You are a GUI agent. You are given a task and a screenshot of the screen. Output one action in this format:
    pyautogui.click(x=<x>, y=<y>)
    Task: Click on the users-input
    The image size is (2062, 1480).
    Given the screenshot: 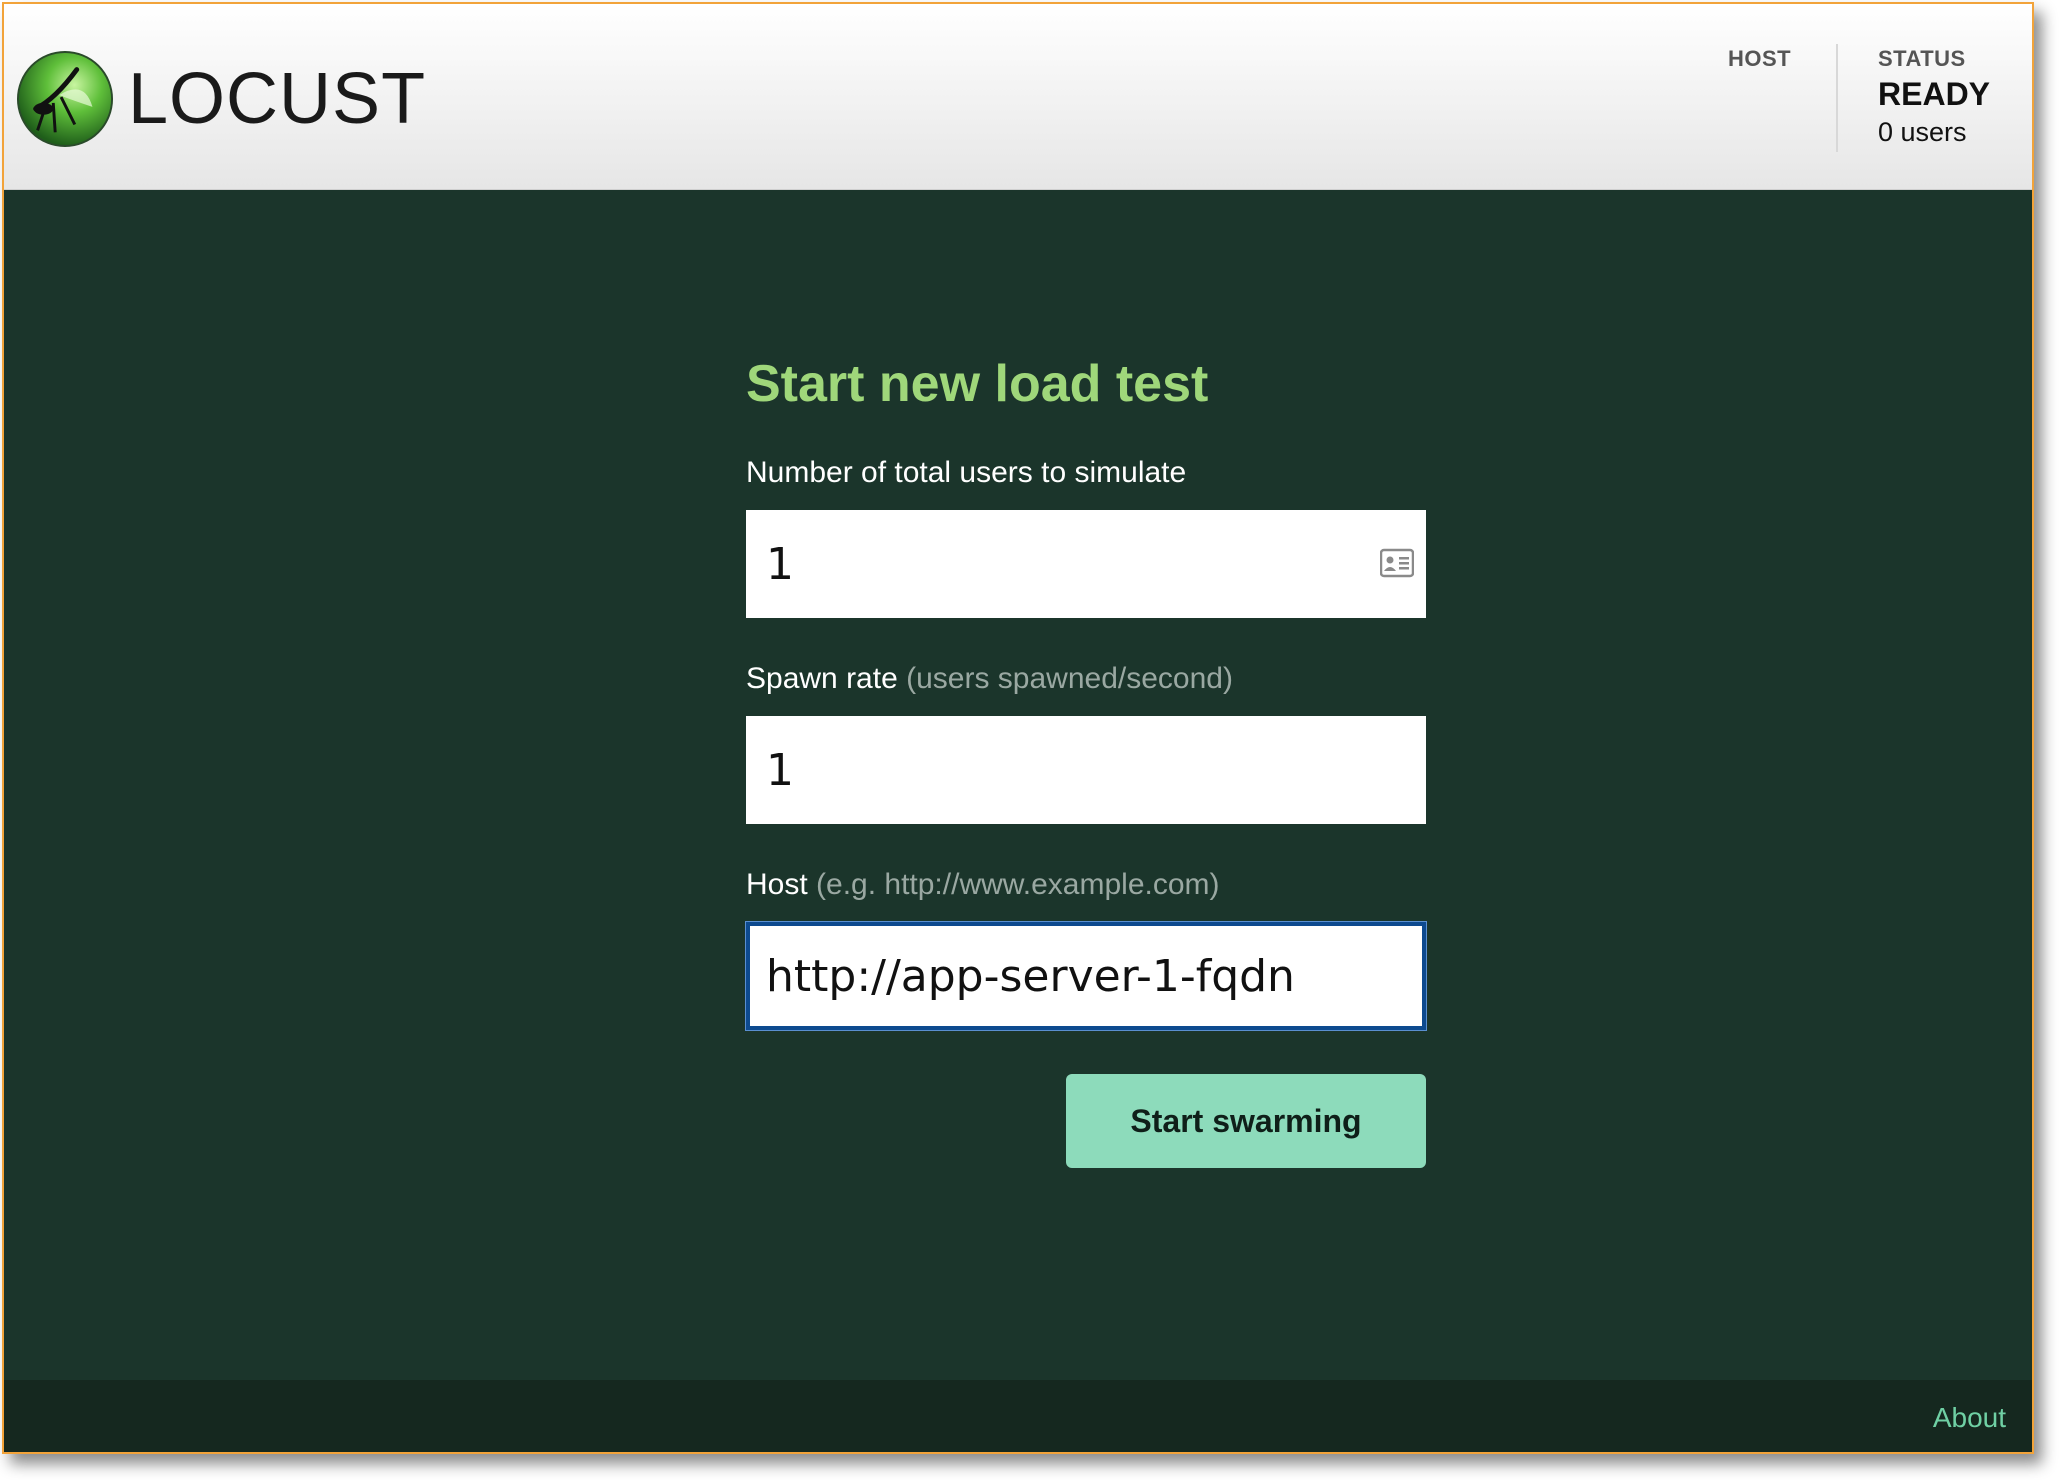 What is the action you would take?
    pyautogui.click(x=1086, y=564)
    